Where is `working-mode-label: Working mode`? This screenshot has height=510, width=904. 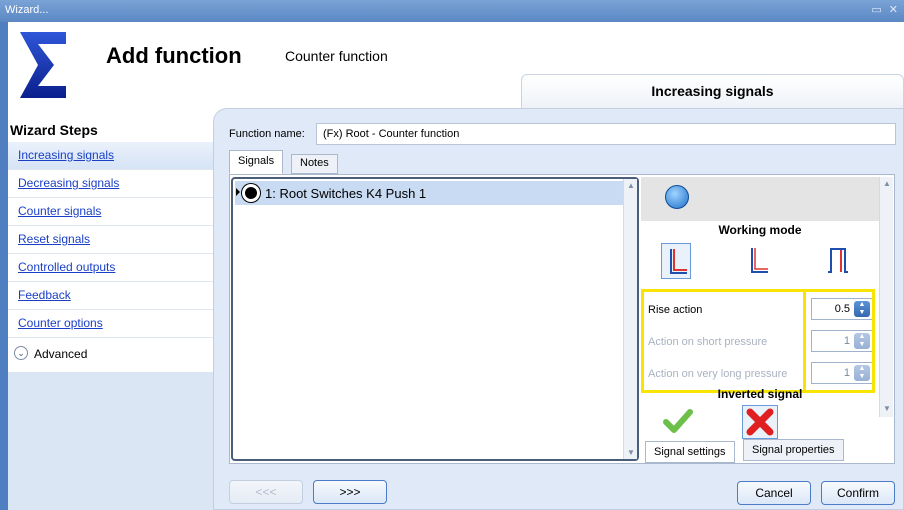 working-mode-label: Working mode is located at coordinates (760, 230).